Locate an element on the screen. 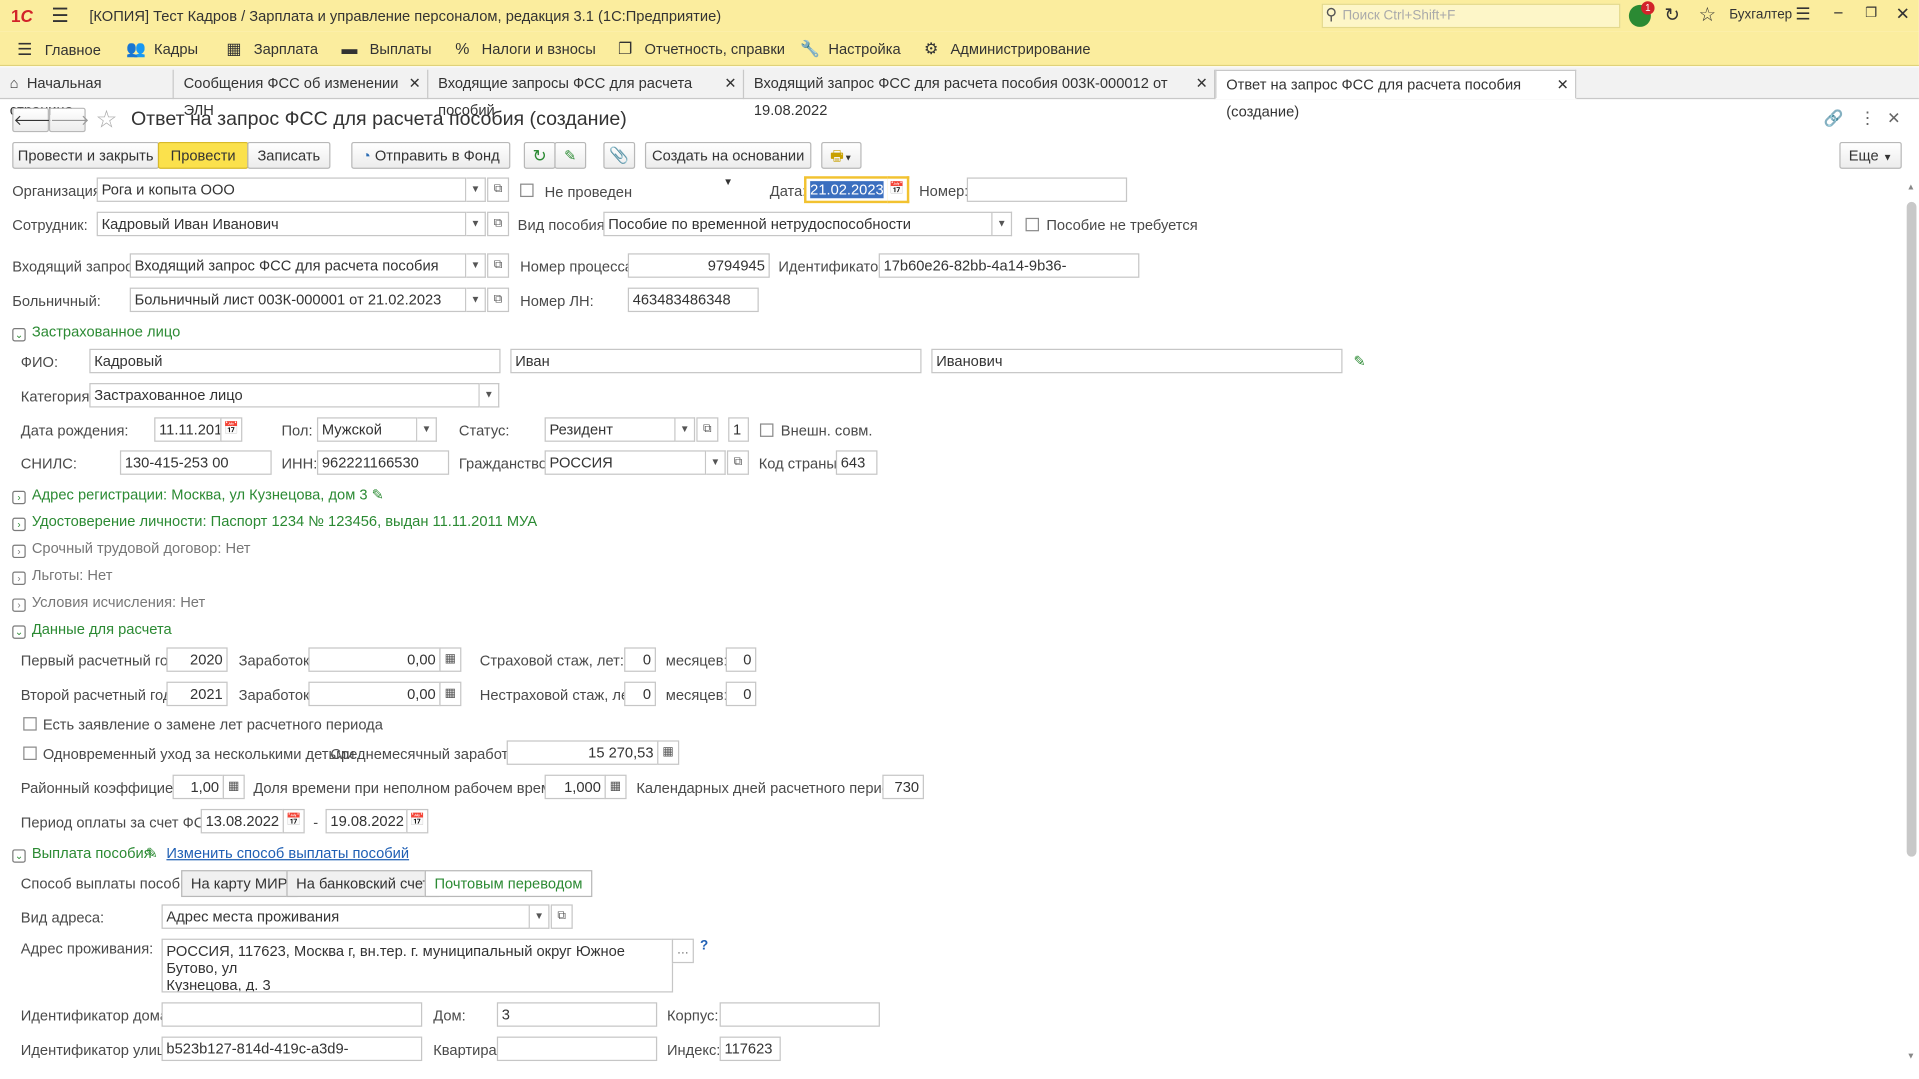 The height and width of the screenshot is (1079, 1919). citizenship-open-button: ⧉ is located at coordinates (737, 462).